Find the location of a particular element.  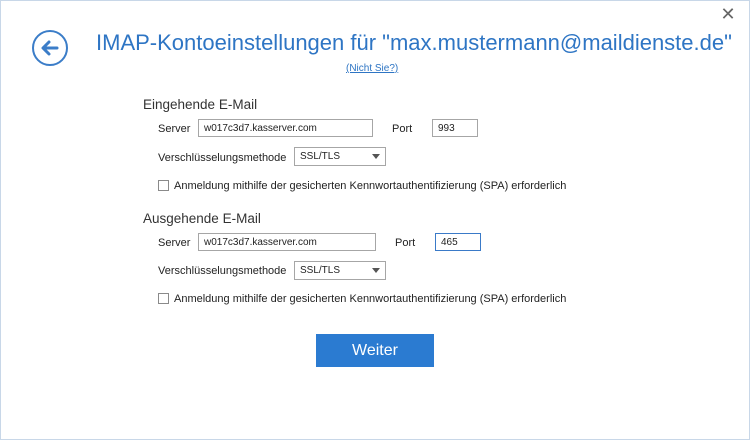

incoming-encryption-label: Verschlüsselungsmethode is located at coordinates (222, 158).